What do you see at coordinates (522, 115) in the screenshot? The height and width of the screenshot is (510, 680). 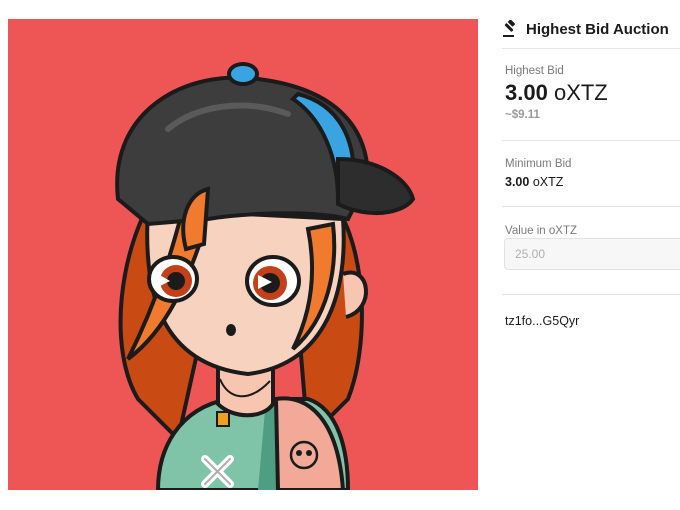 I see `highest-bid-usd: ~$9.11` at bounding box center [522, 115].